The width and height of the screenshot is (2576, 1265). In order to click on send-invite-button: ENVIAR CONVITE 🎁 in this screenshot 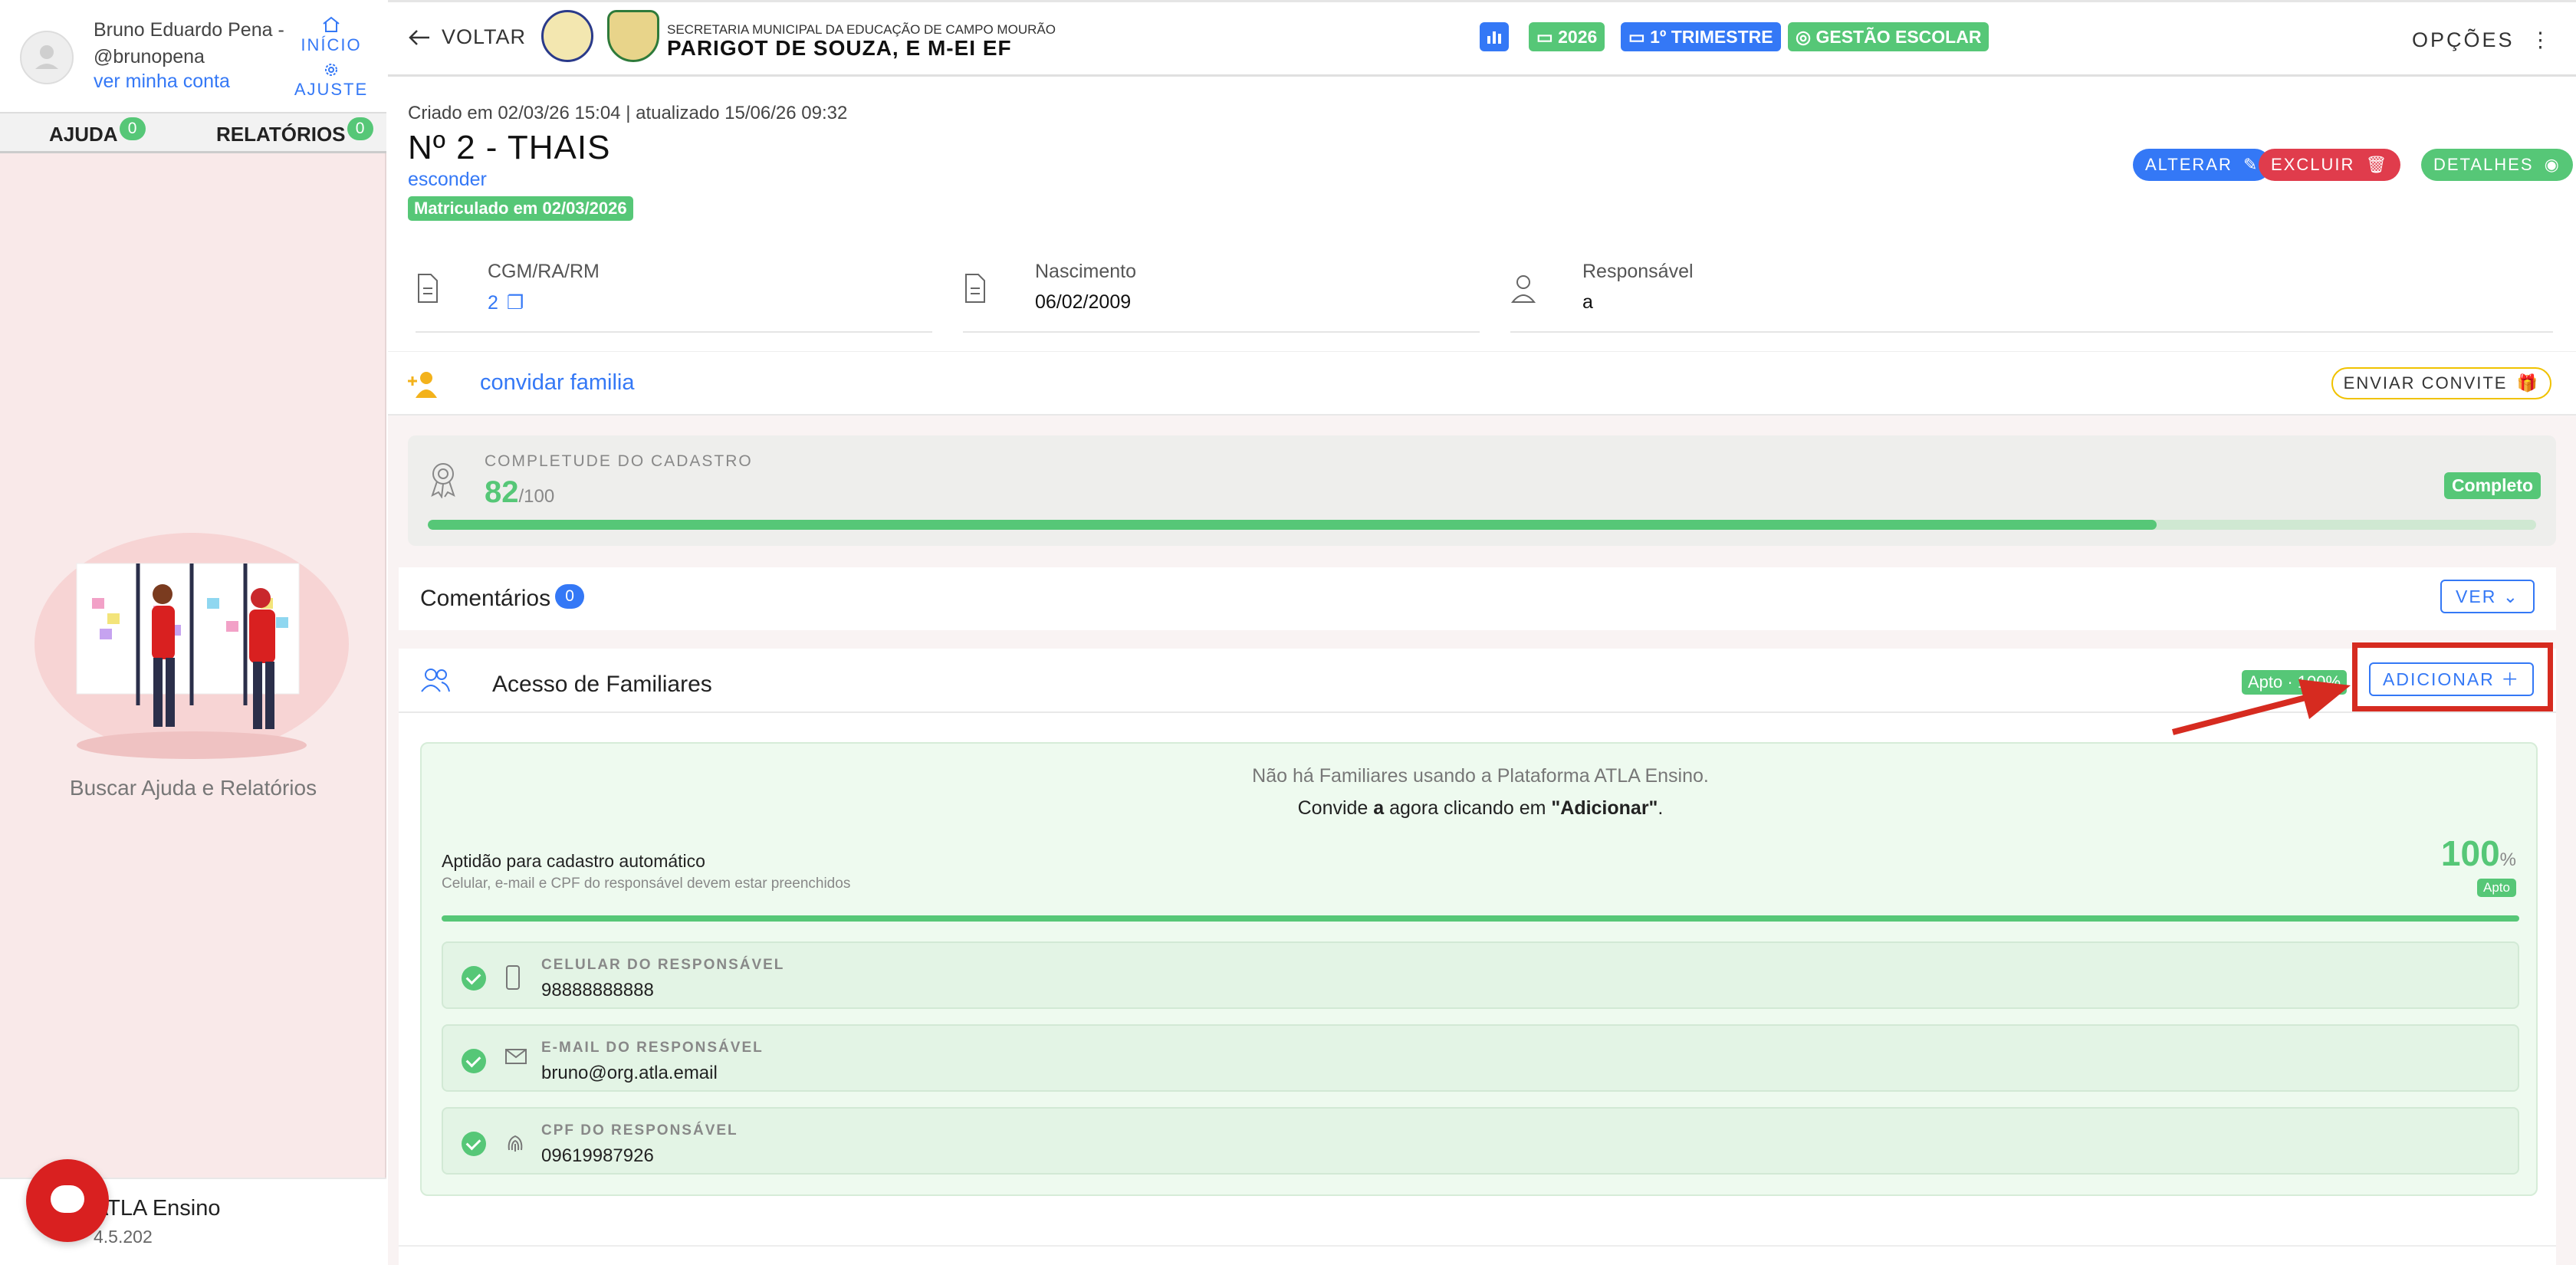, I will do `click(2441, 383)`.